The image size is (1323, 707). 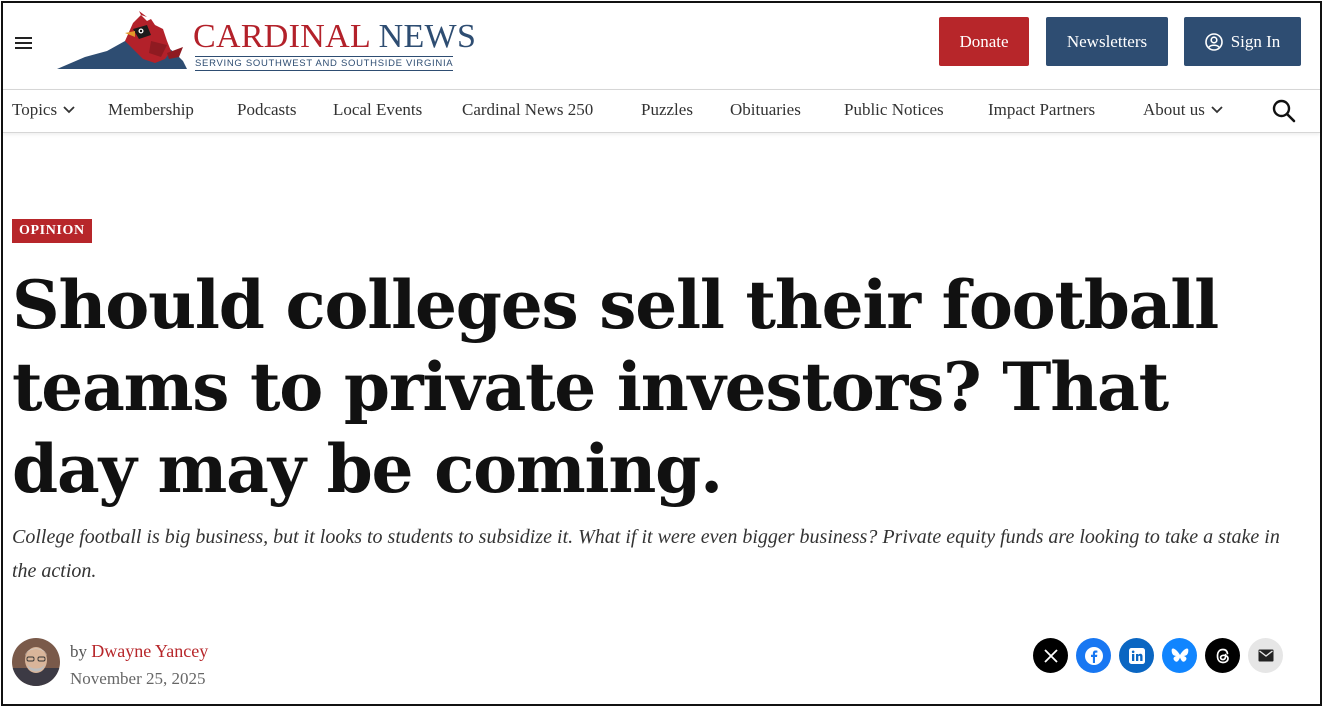 What do you see at coordinates (1255, 41) in the screenshot?
I see `sign-in-button-label: Sign In` at bounding box center [1255, 41].